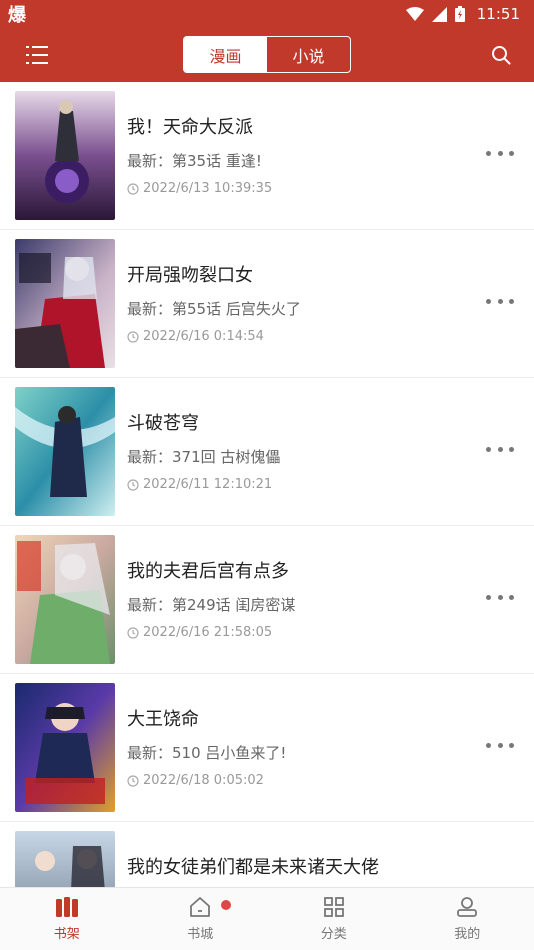  Describe the element at coordinates (267, 14) in the screenshot. I see `status-bar: 爆 11:51` at that location.